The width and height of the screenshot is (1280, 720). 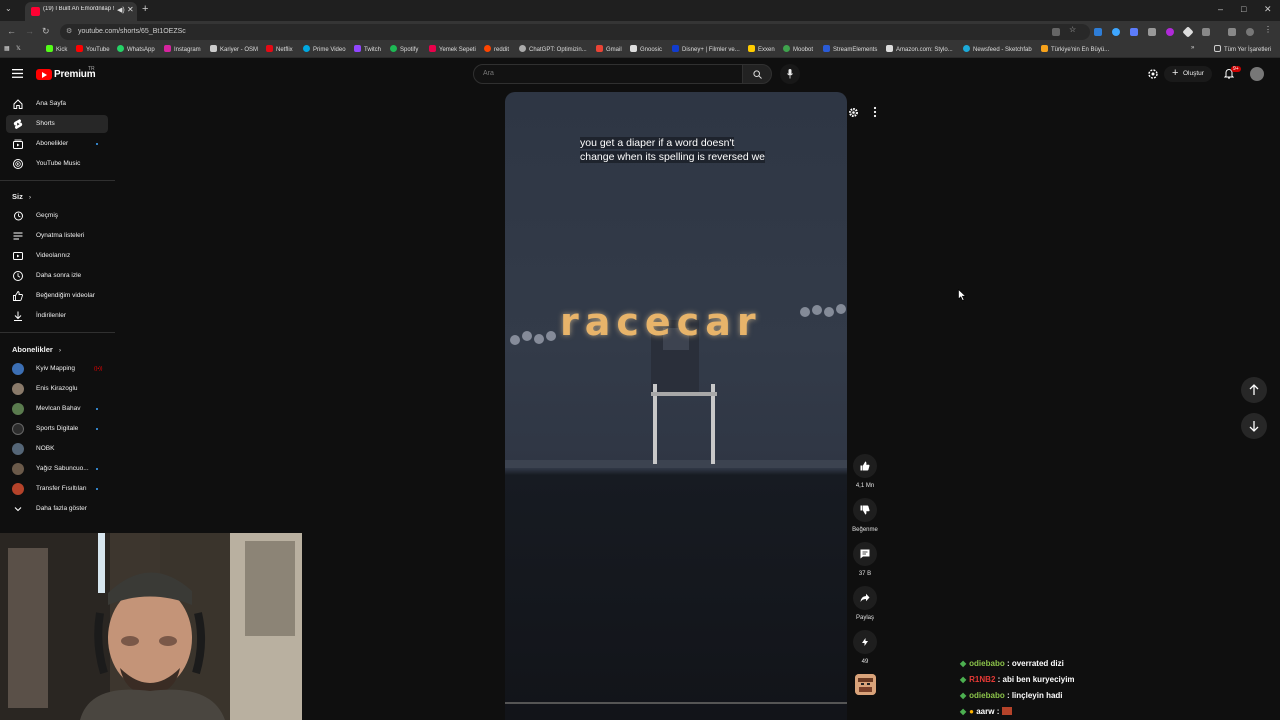 What do you see at coordinates (575, 32) in the screenshot?
I see `address-bar: ⚙ youtube.com/shorts/65_Bt1OEZSc` at bounding box center [575, 32].